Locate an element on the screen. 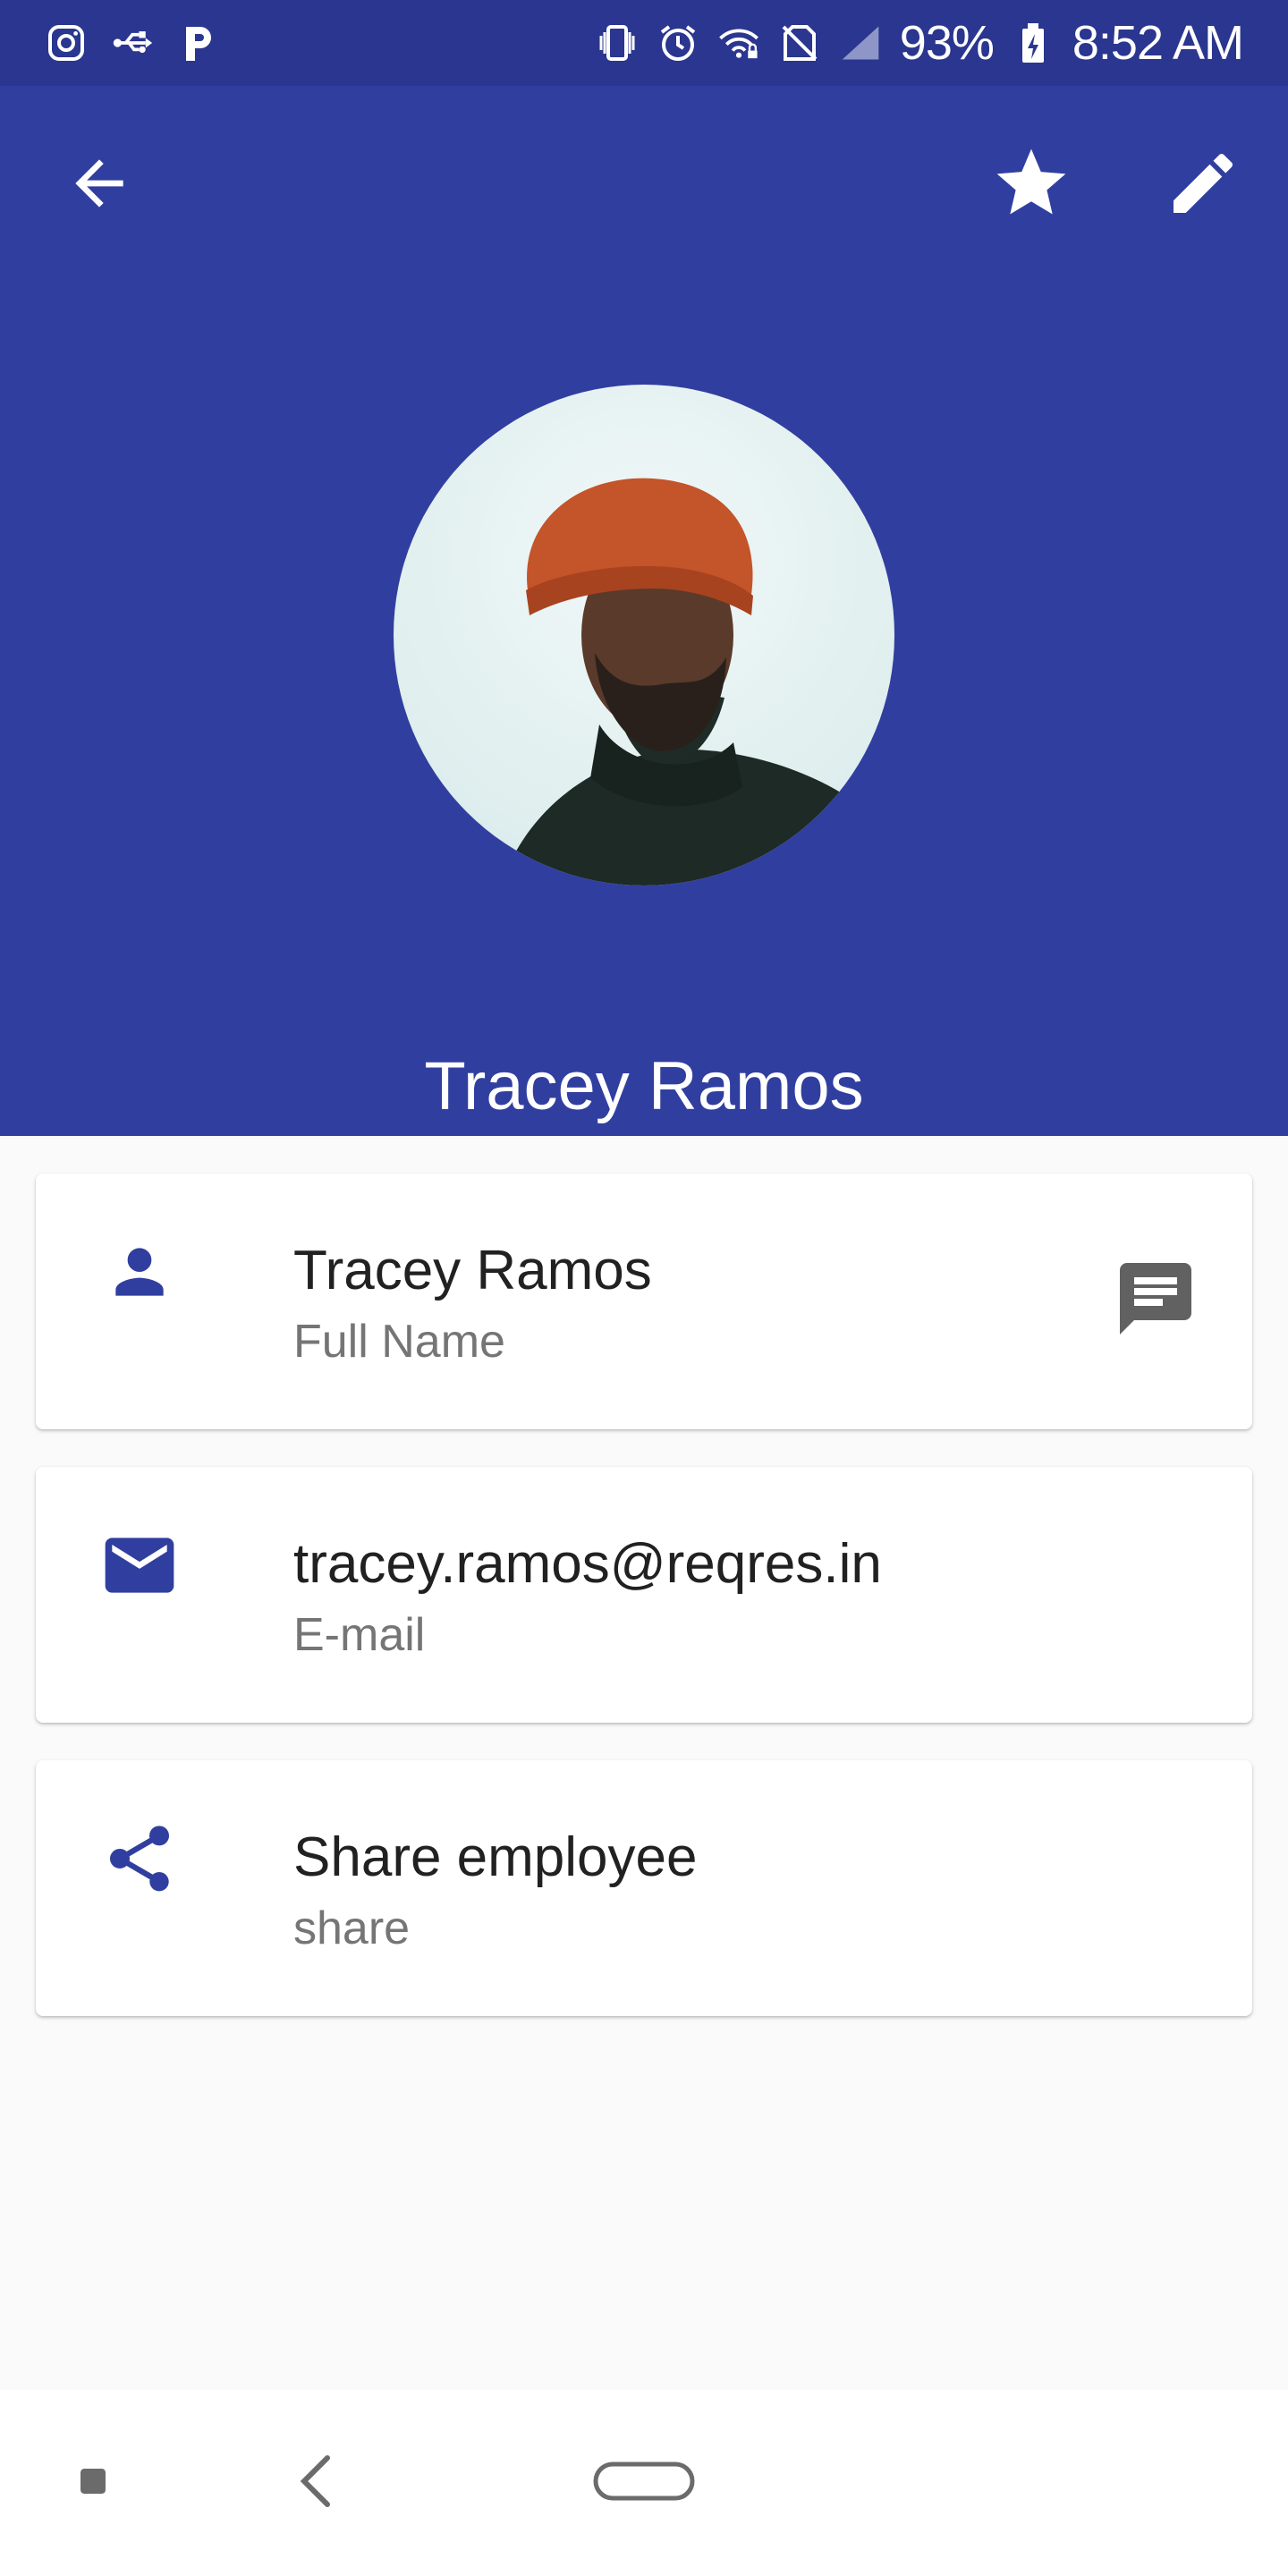  clock: 8:52 AM is located at coordinates (1158, 43).